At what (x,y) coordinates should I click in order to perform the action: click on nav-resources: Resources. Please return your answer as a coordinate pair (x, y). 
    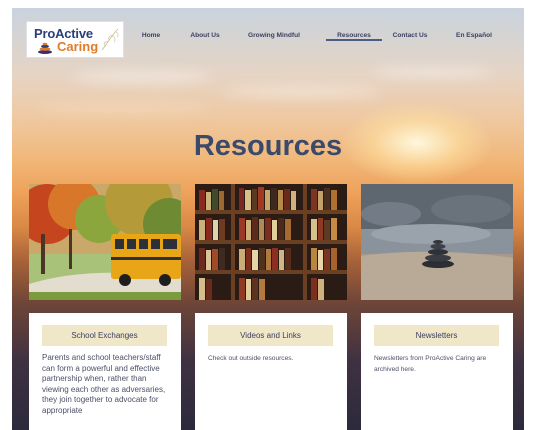
    Looking at the image, I should click on (354, 36).